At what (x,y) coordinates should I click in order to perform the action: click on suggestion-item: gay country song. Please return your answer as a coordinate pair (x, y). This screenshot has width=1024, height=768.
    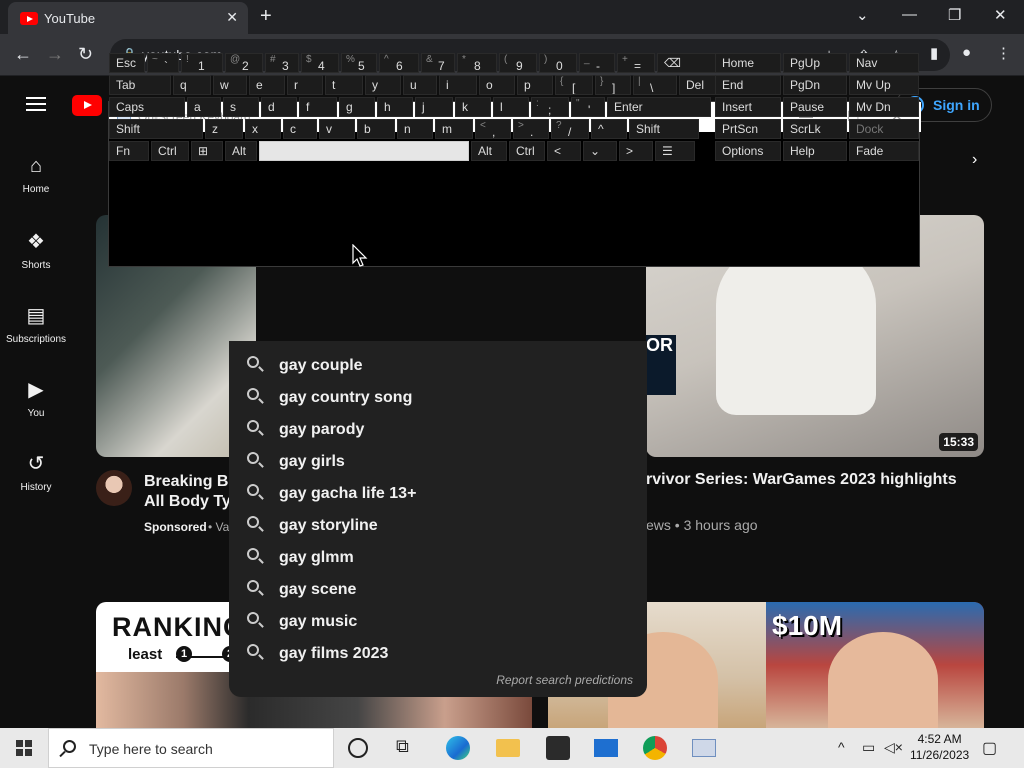
    Looking at the image, I should click on (438, 397).